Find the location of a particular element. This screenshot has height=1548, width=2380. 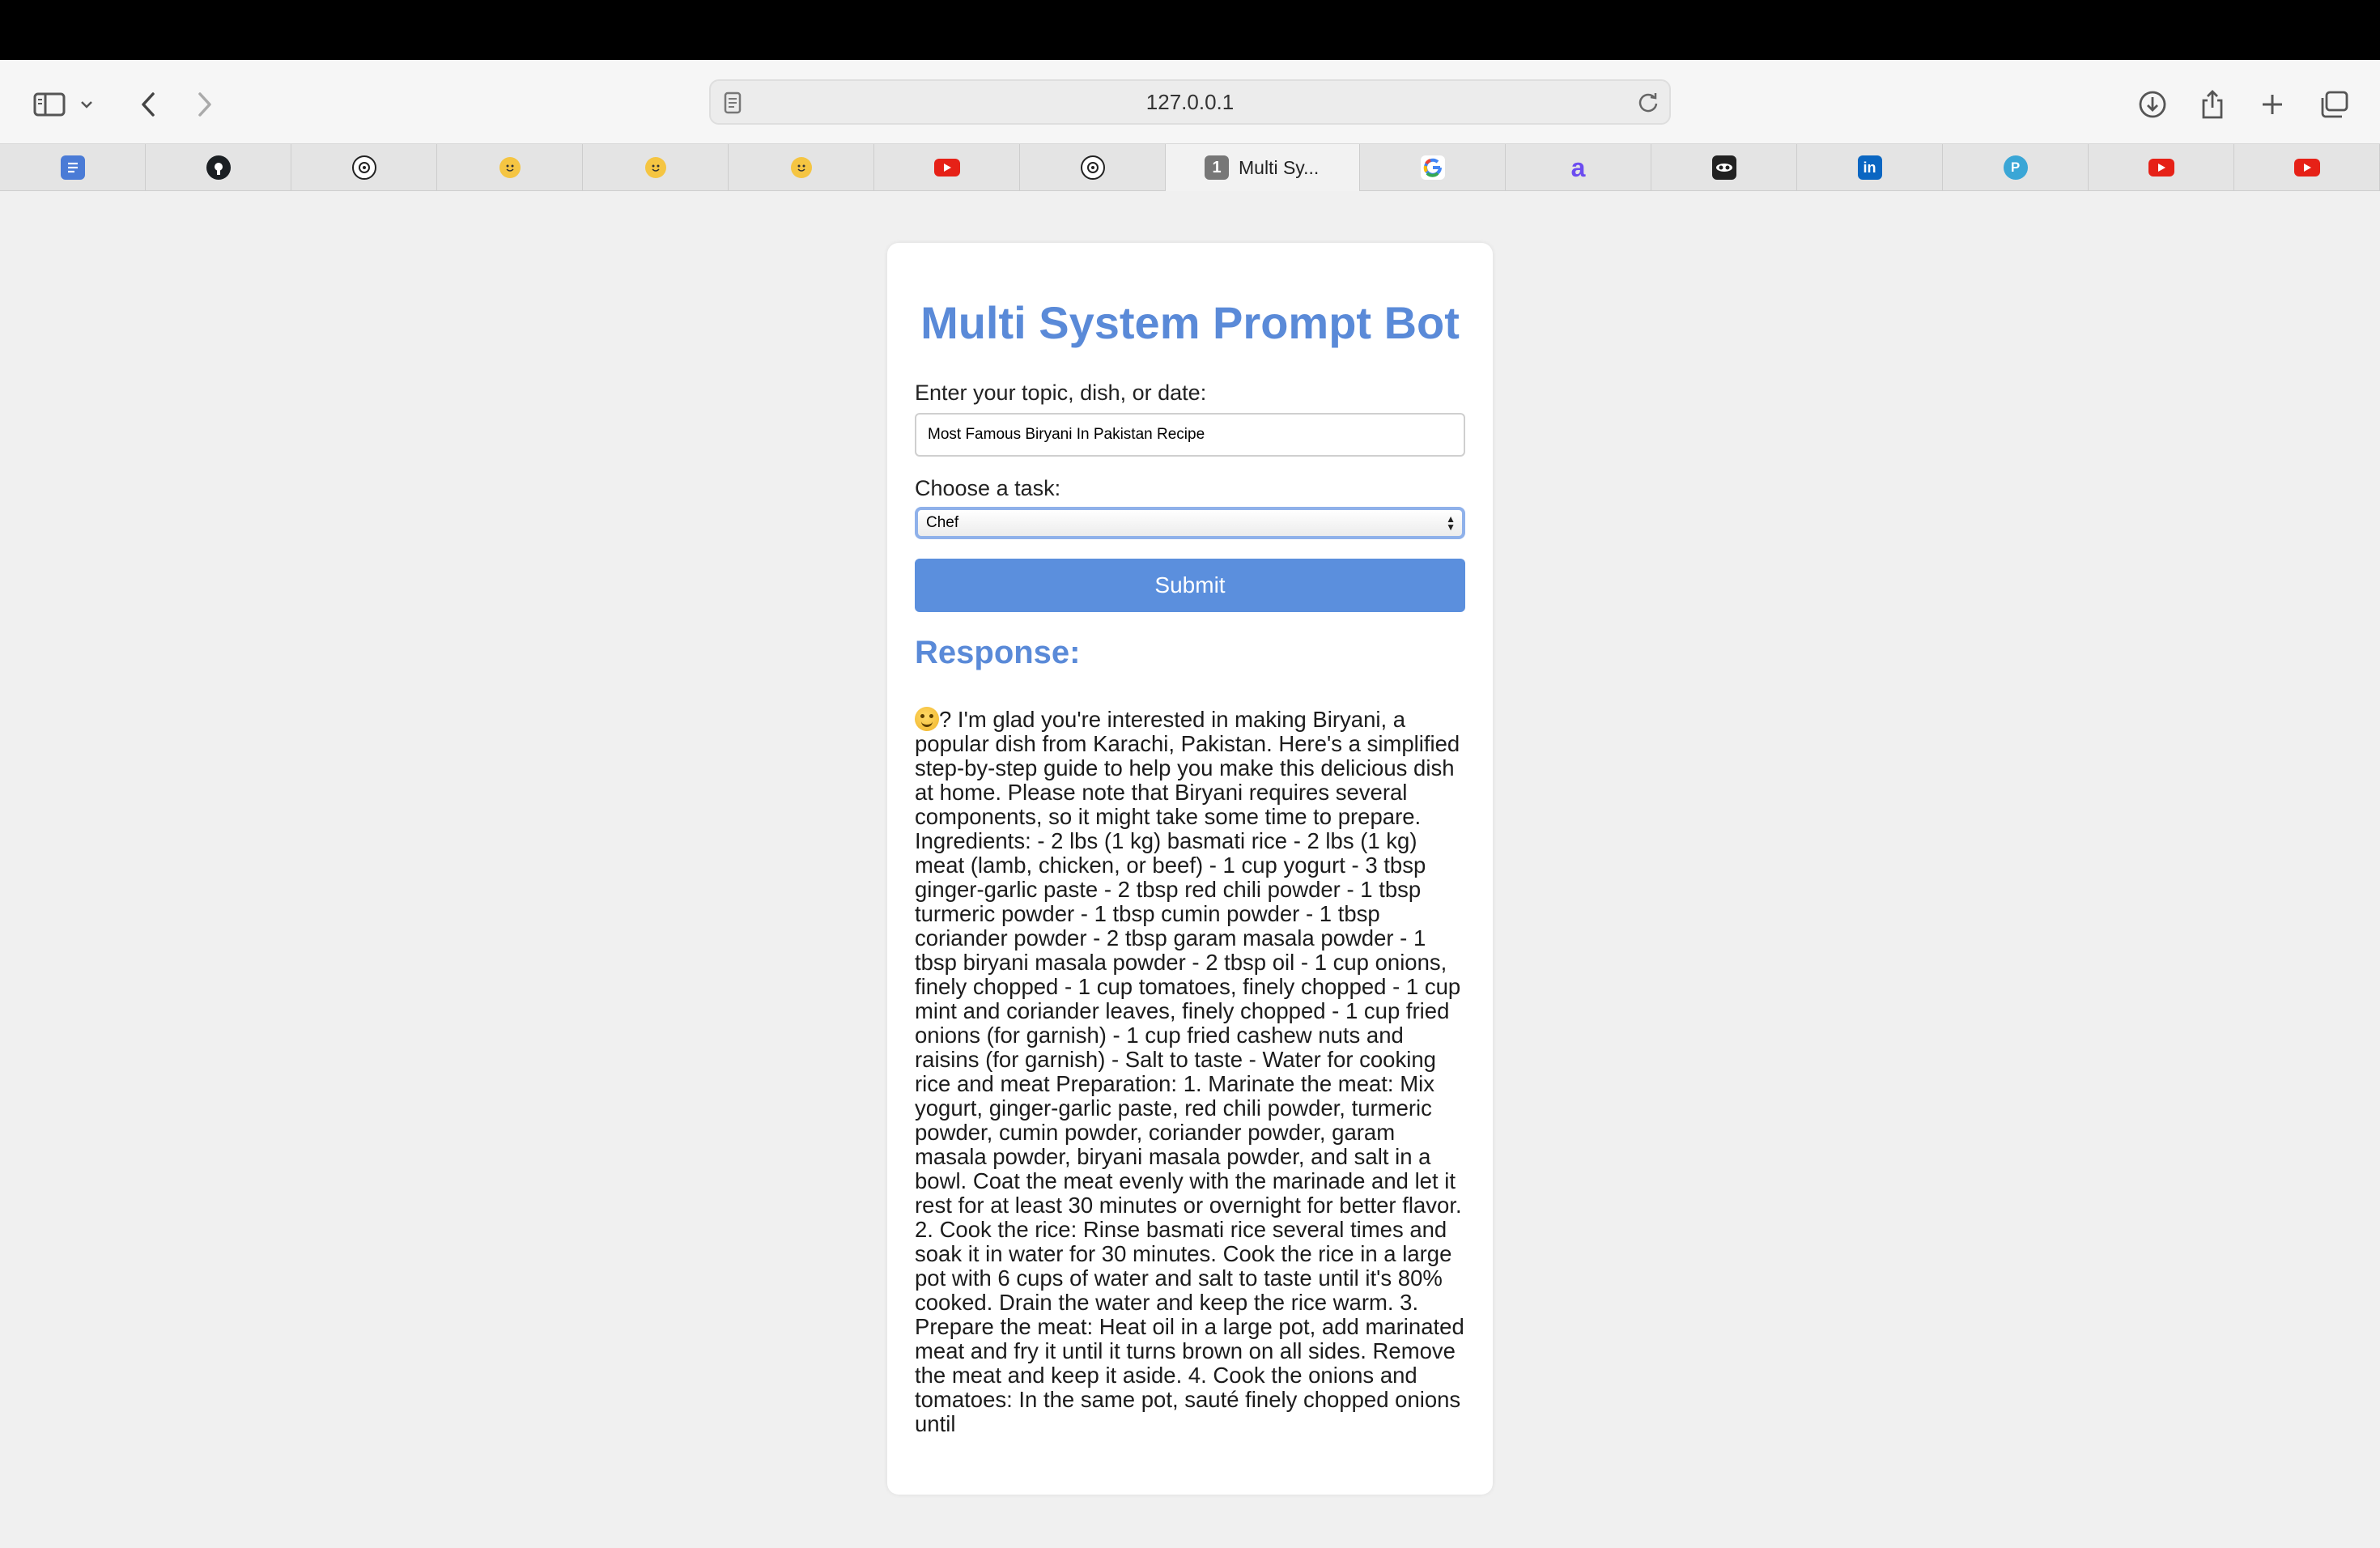

topic-input is located at coordinates (1190, 435).